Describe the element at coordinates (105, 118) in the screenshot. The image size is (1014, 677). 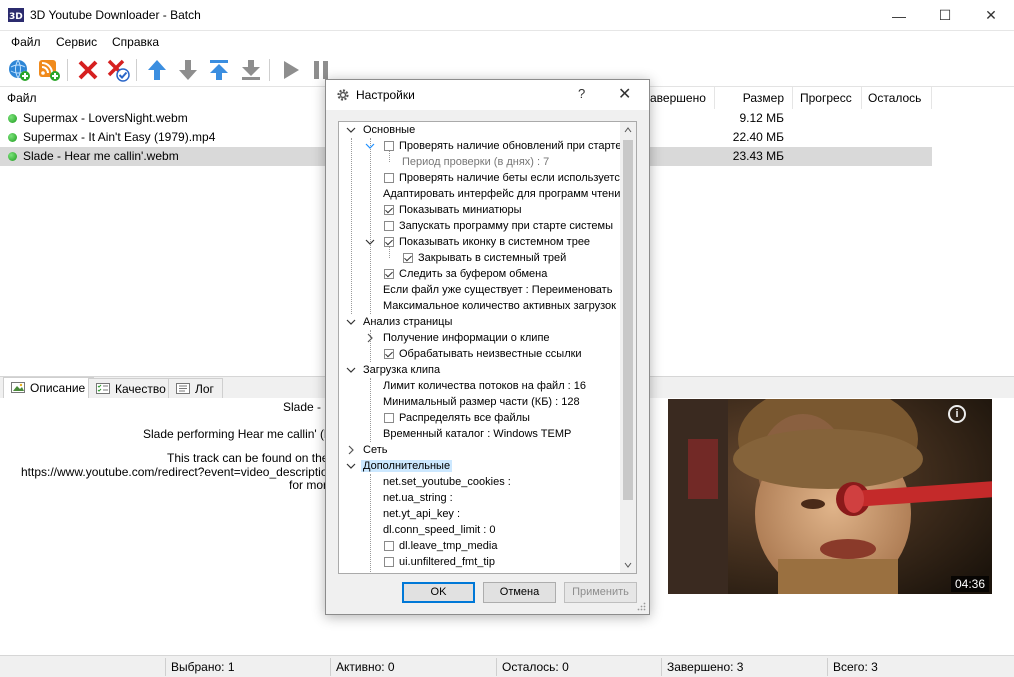
I see `file-name: Supermax - LoversNight.webm` at that location.